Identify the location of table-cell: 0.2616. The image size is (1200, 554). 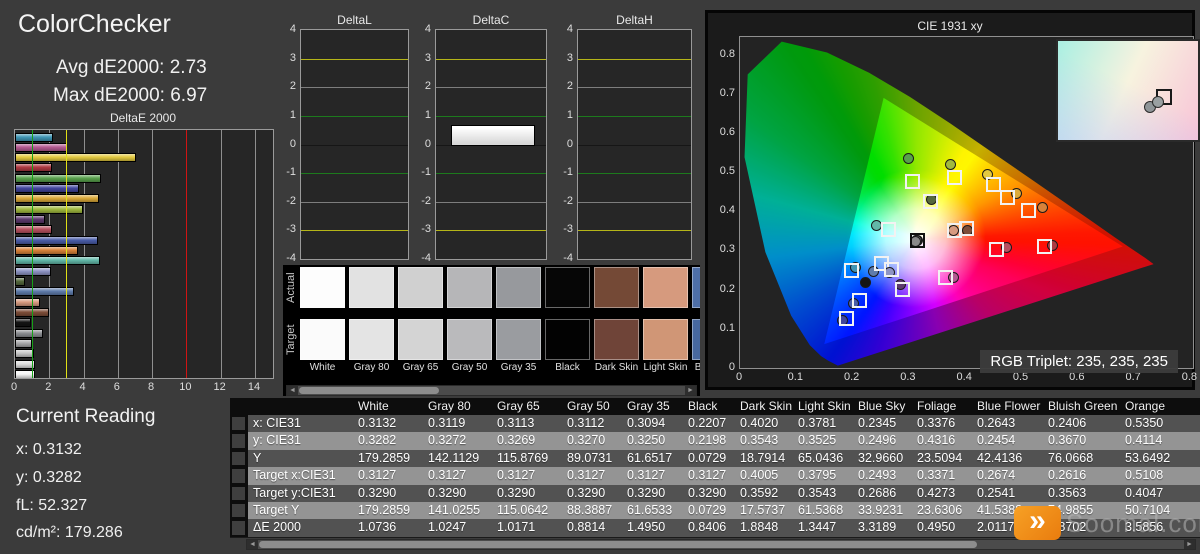
(1067, 475).